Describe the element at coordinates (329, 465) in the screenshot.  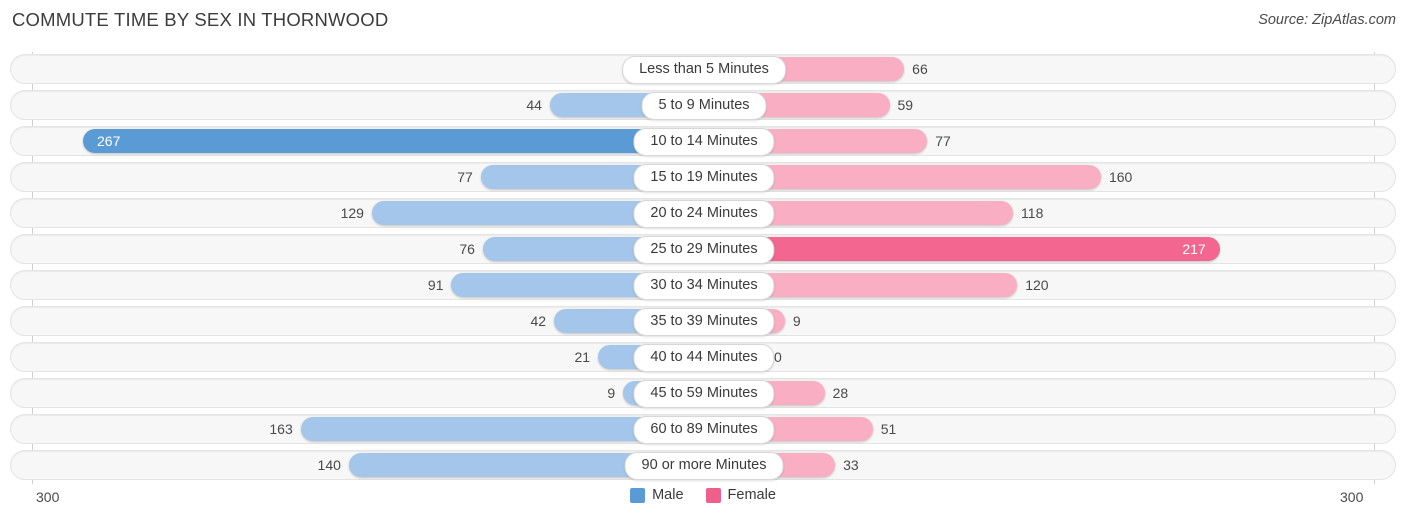
I see `bar-value-male: 140` at that location.